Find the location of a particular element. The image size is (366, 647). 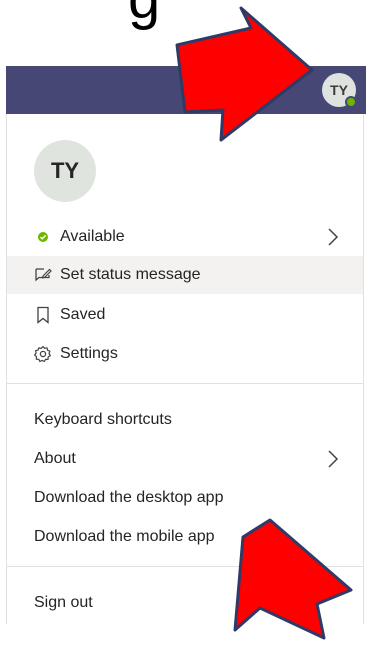

bookmark-icon is located at coordinates (43, 315).